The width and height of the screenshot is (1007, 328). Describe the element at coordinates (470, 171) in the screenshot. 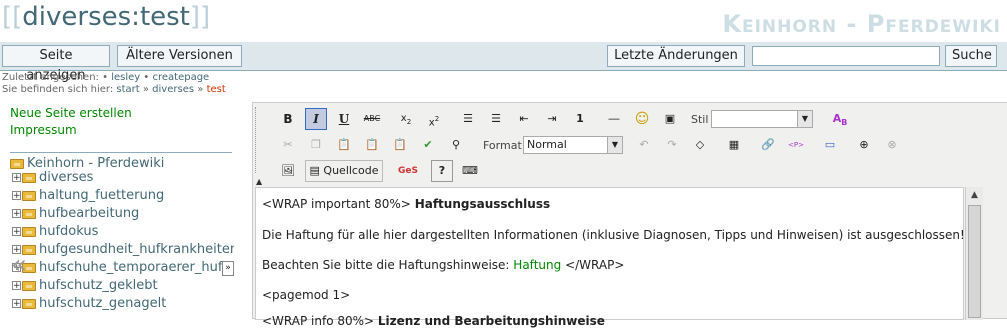

I see `keyboard-icon: ⌨` at that location.